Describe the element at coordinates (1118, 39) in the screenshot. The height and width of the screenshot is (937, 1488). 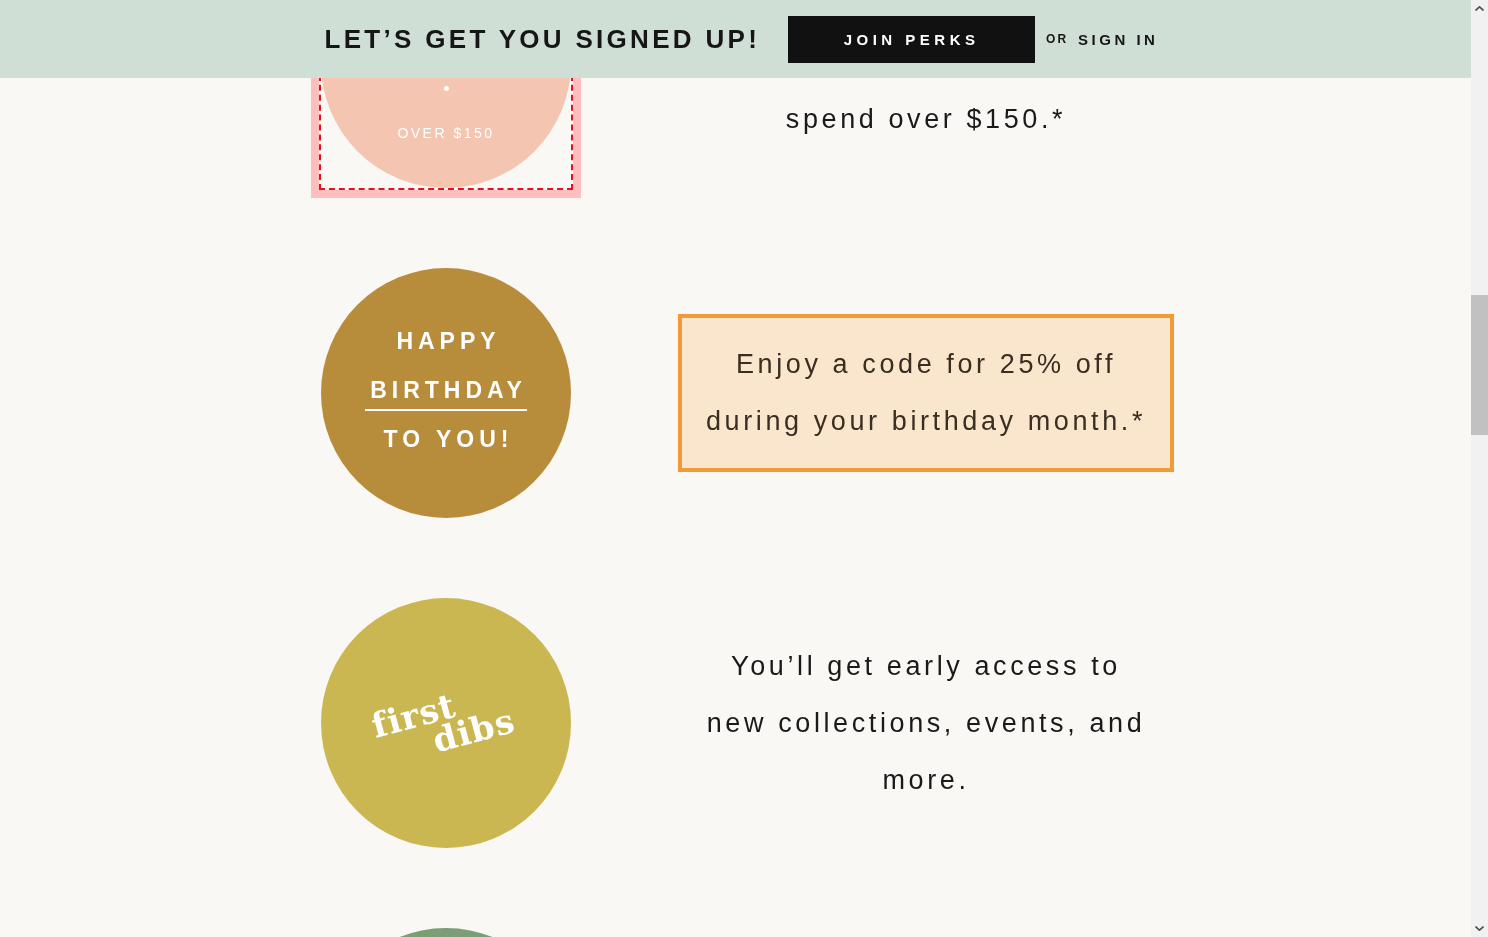
I see `sign-in-link: SIGN IN` at that location.